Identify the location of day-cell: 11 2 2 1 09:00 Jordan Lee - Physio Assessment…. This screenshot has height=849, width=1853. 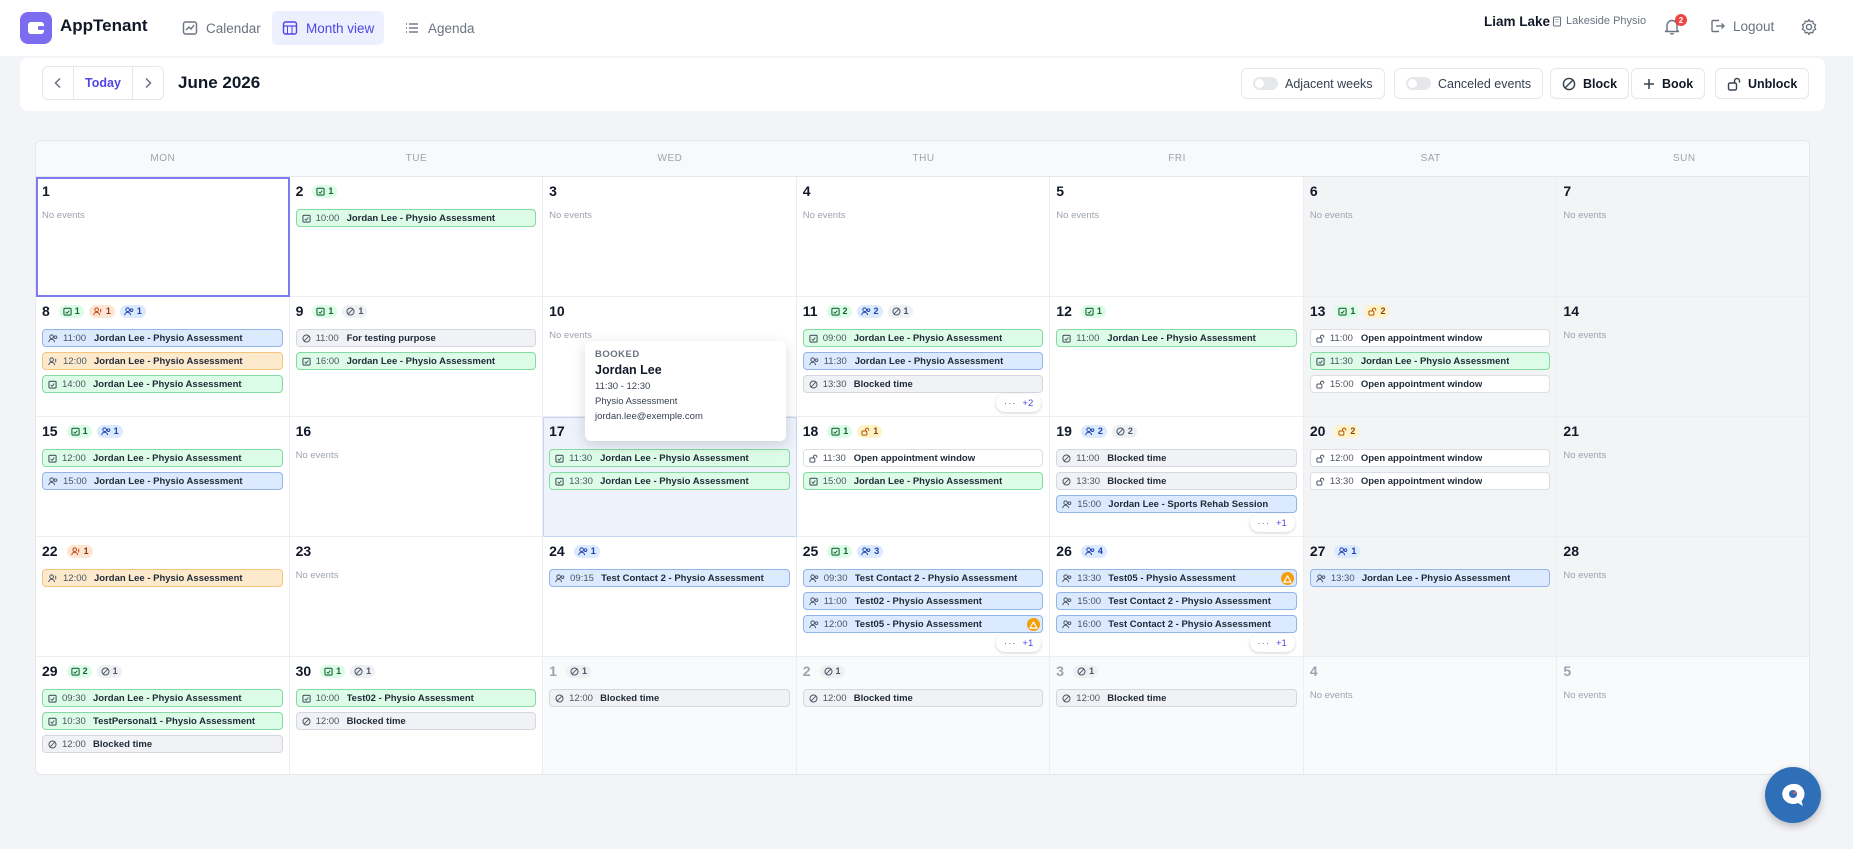
(923, 357).